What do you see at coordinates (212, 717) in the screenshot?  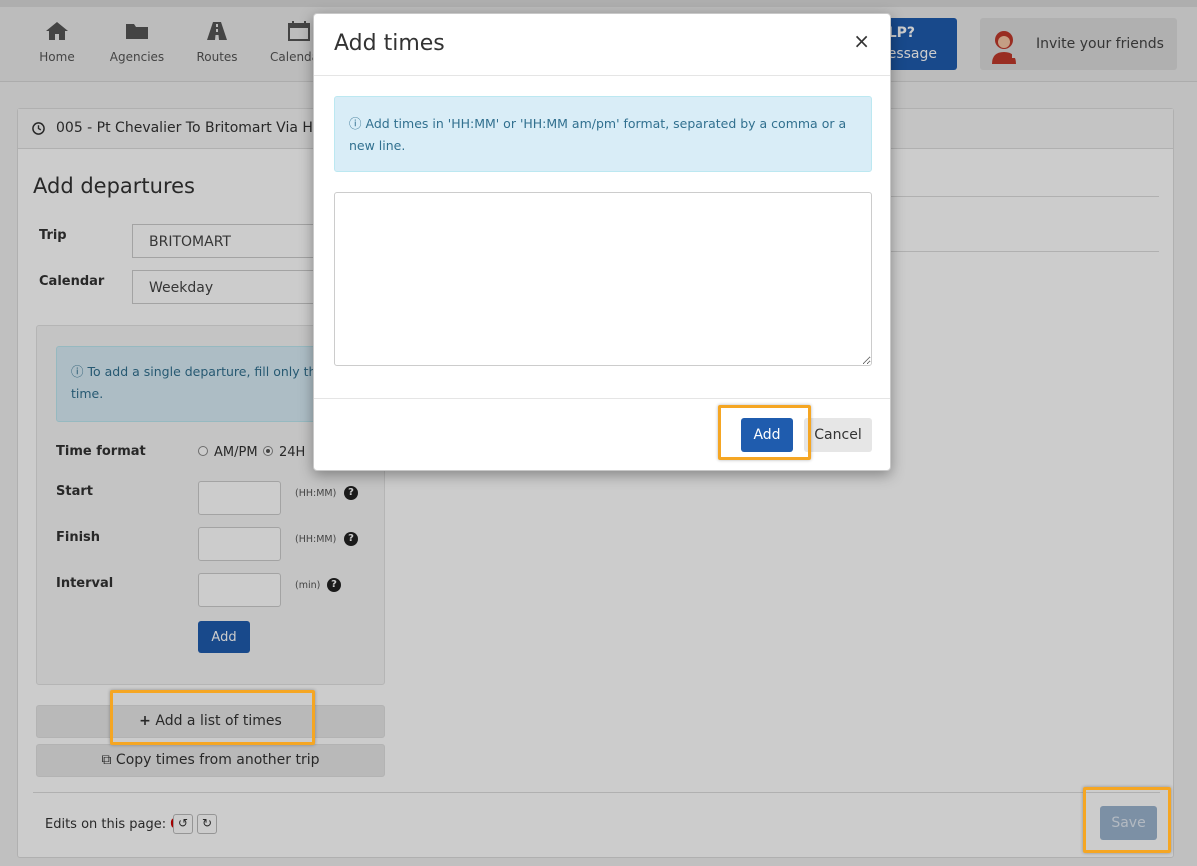 I see `highlight-add-list` at bounding box center [212, 717].